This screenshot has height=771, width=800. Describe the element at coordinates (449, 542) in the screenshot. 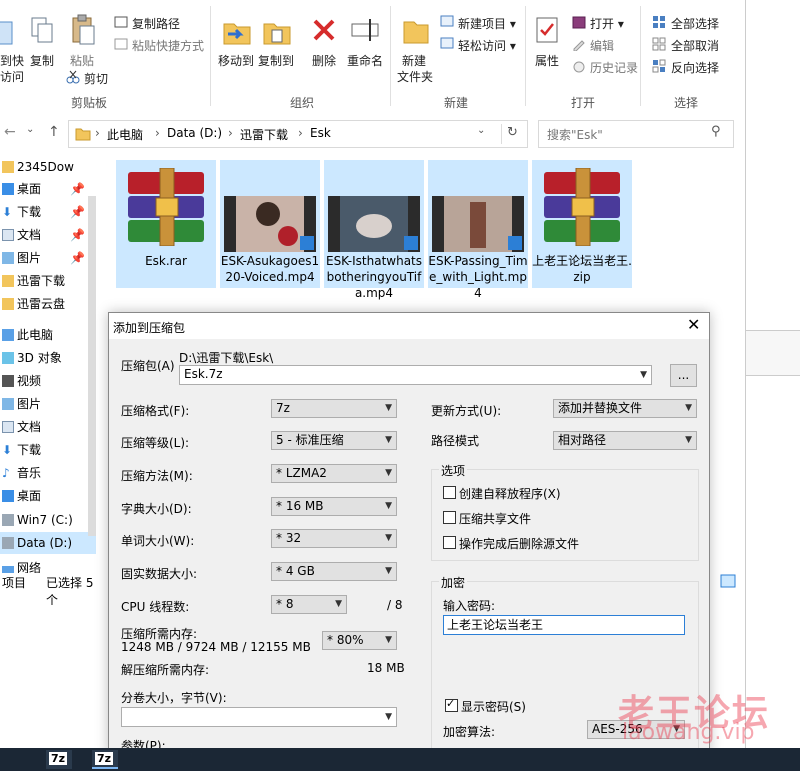

I see `delete-after-checkbox` at that location.